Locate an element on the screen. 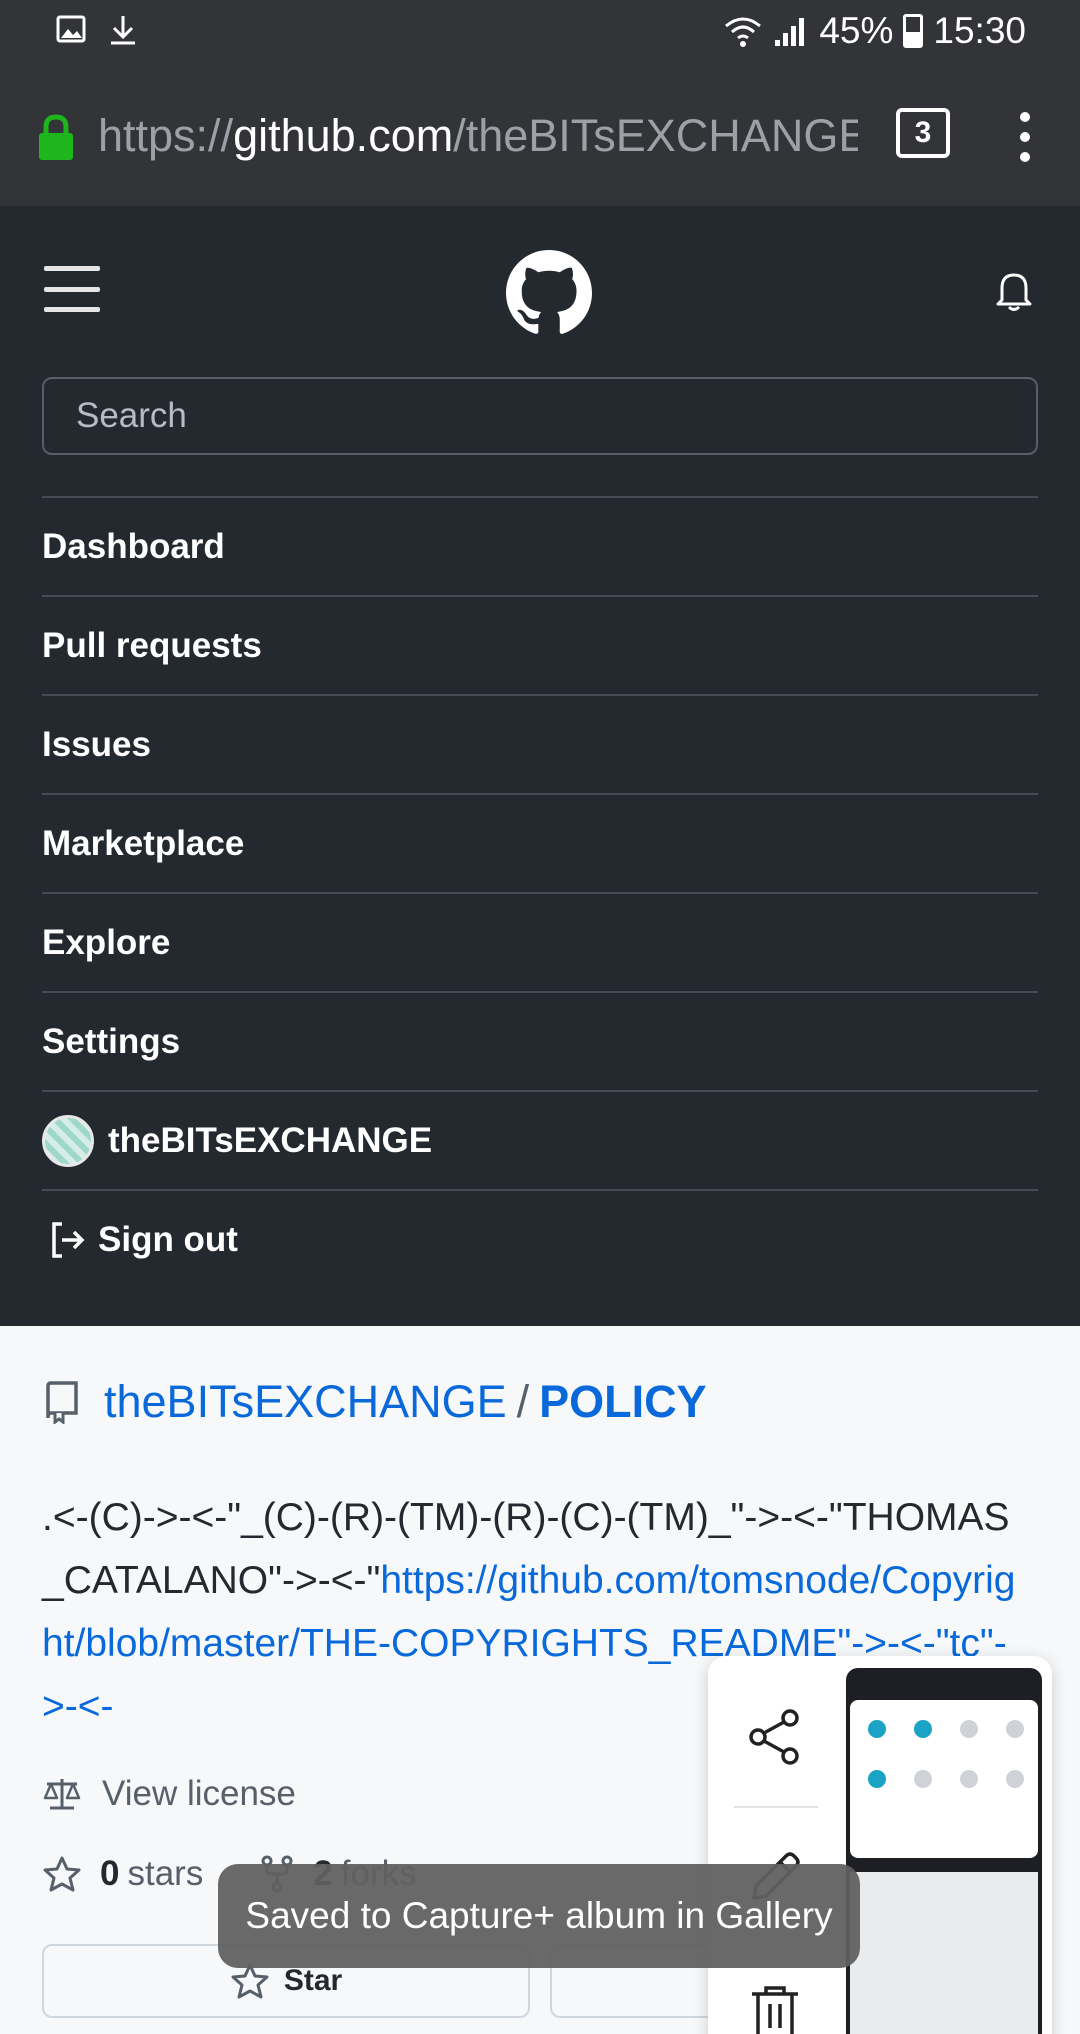  menu-item-pull-requests: Pull requests is located at coordinates (540, 644).